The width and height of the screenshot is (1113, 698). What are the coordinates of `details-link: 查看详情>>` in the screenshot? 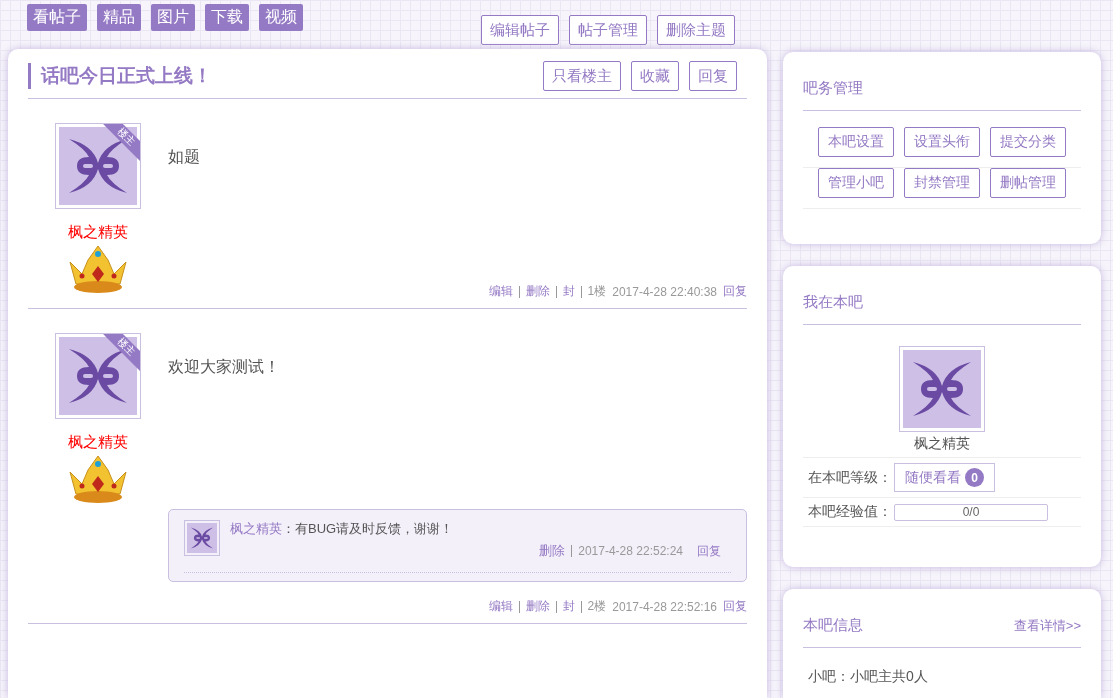 It's located at (1047, 625).